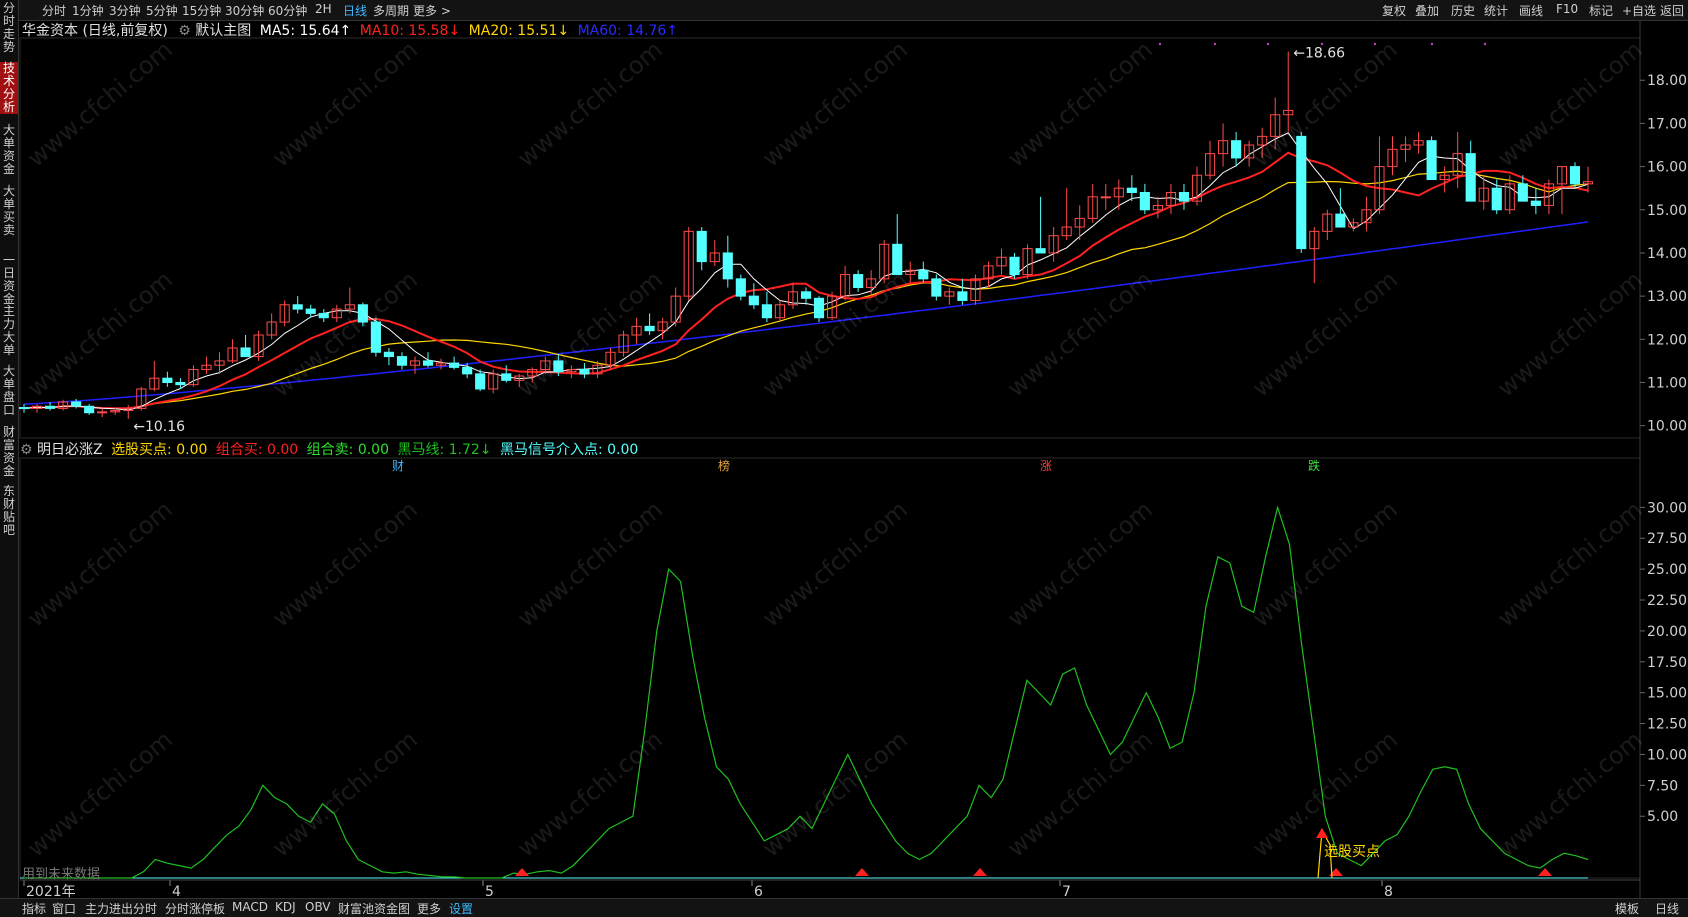 This screenshot has height=917, width=1688. I want to click on tool-tab-5: F10, so click(1567, 9).